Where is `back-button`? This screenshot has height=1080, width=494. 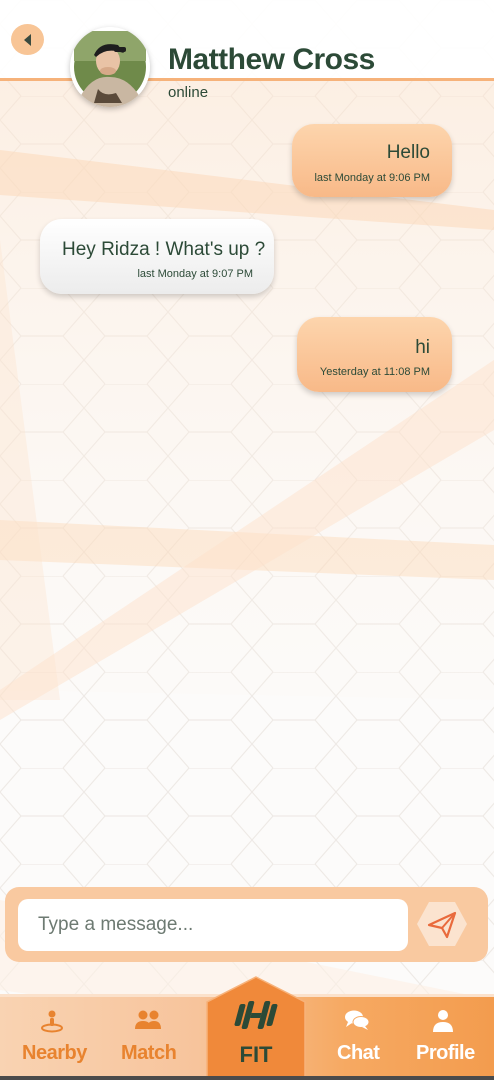 back-button is located at coordinates (27, 39).